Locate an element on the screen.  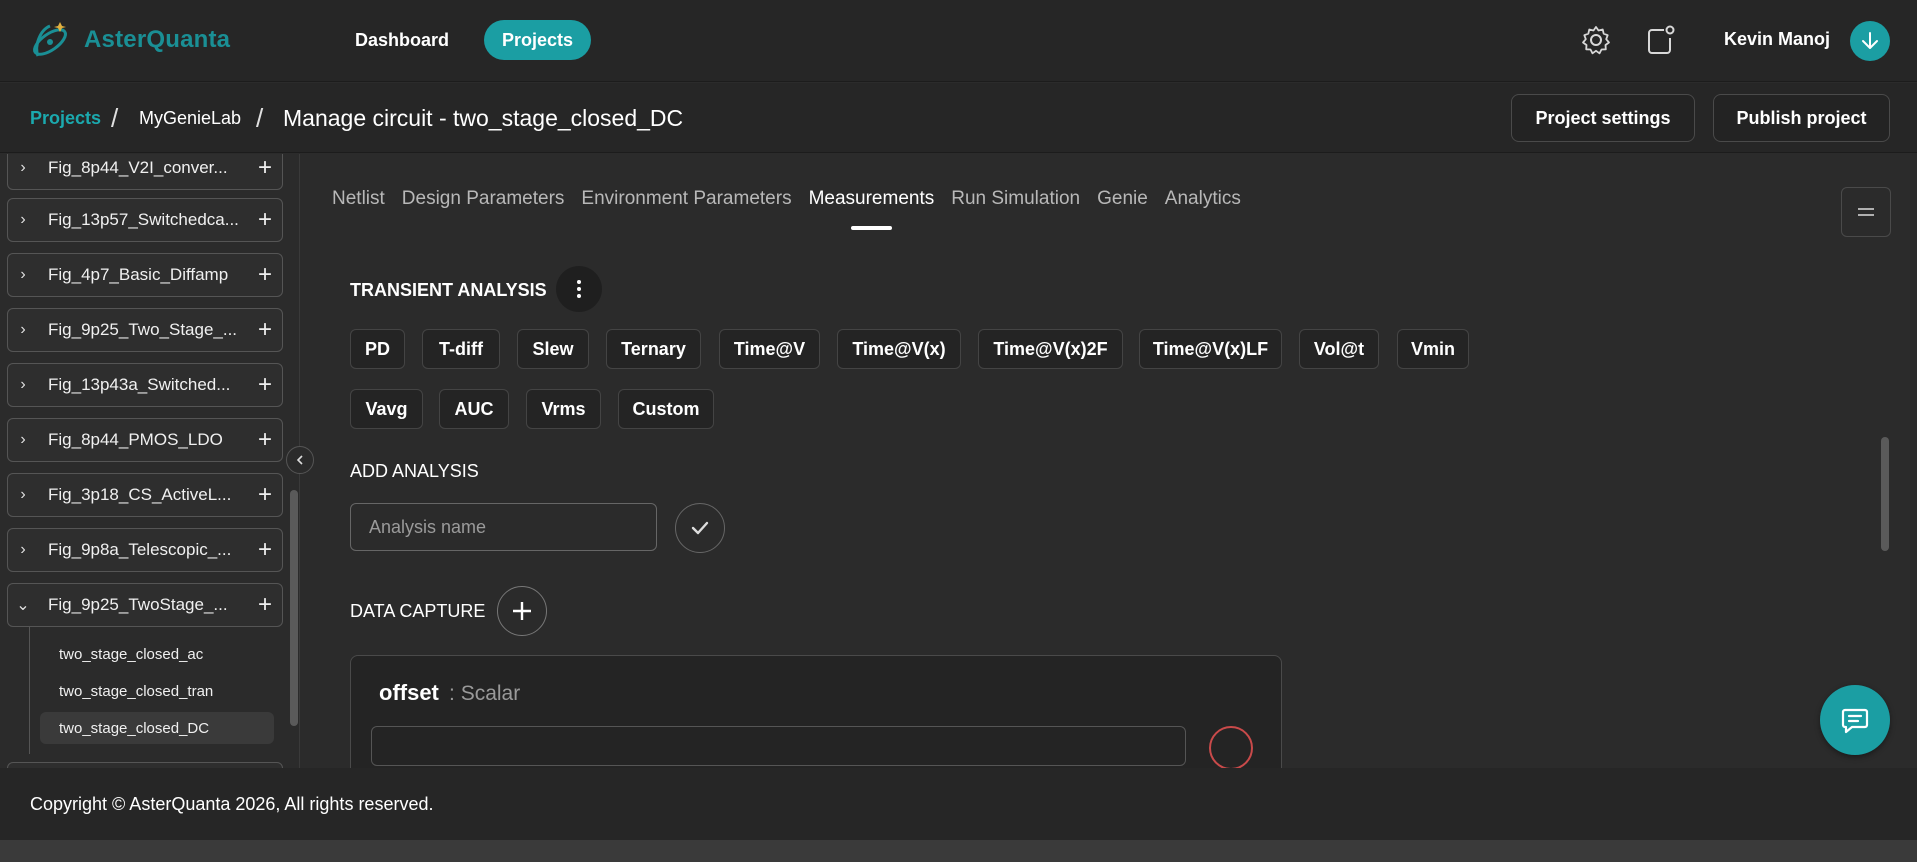
app-name: AsterQuanta is located at coordinates (157, 39).